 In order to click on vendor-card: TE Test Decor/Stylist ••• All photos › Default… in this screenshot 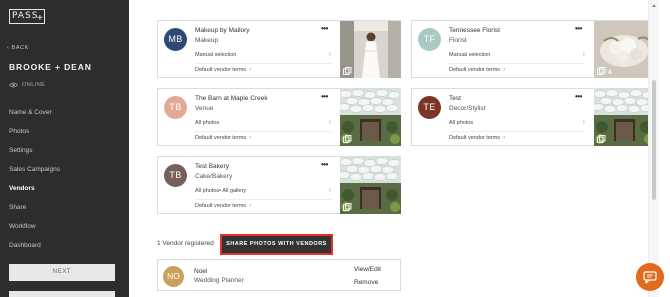, I will do `click(533, 117)`.